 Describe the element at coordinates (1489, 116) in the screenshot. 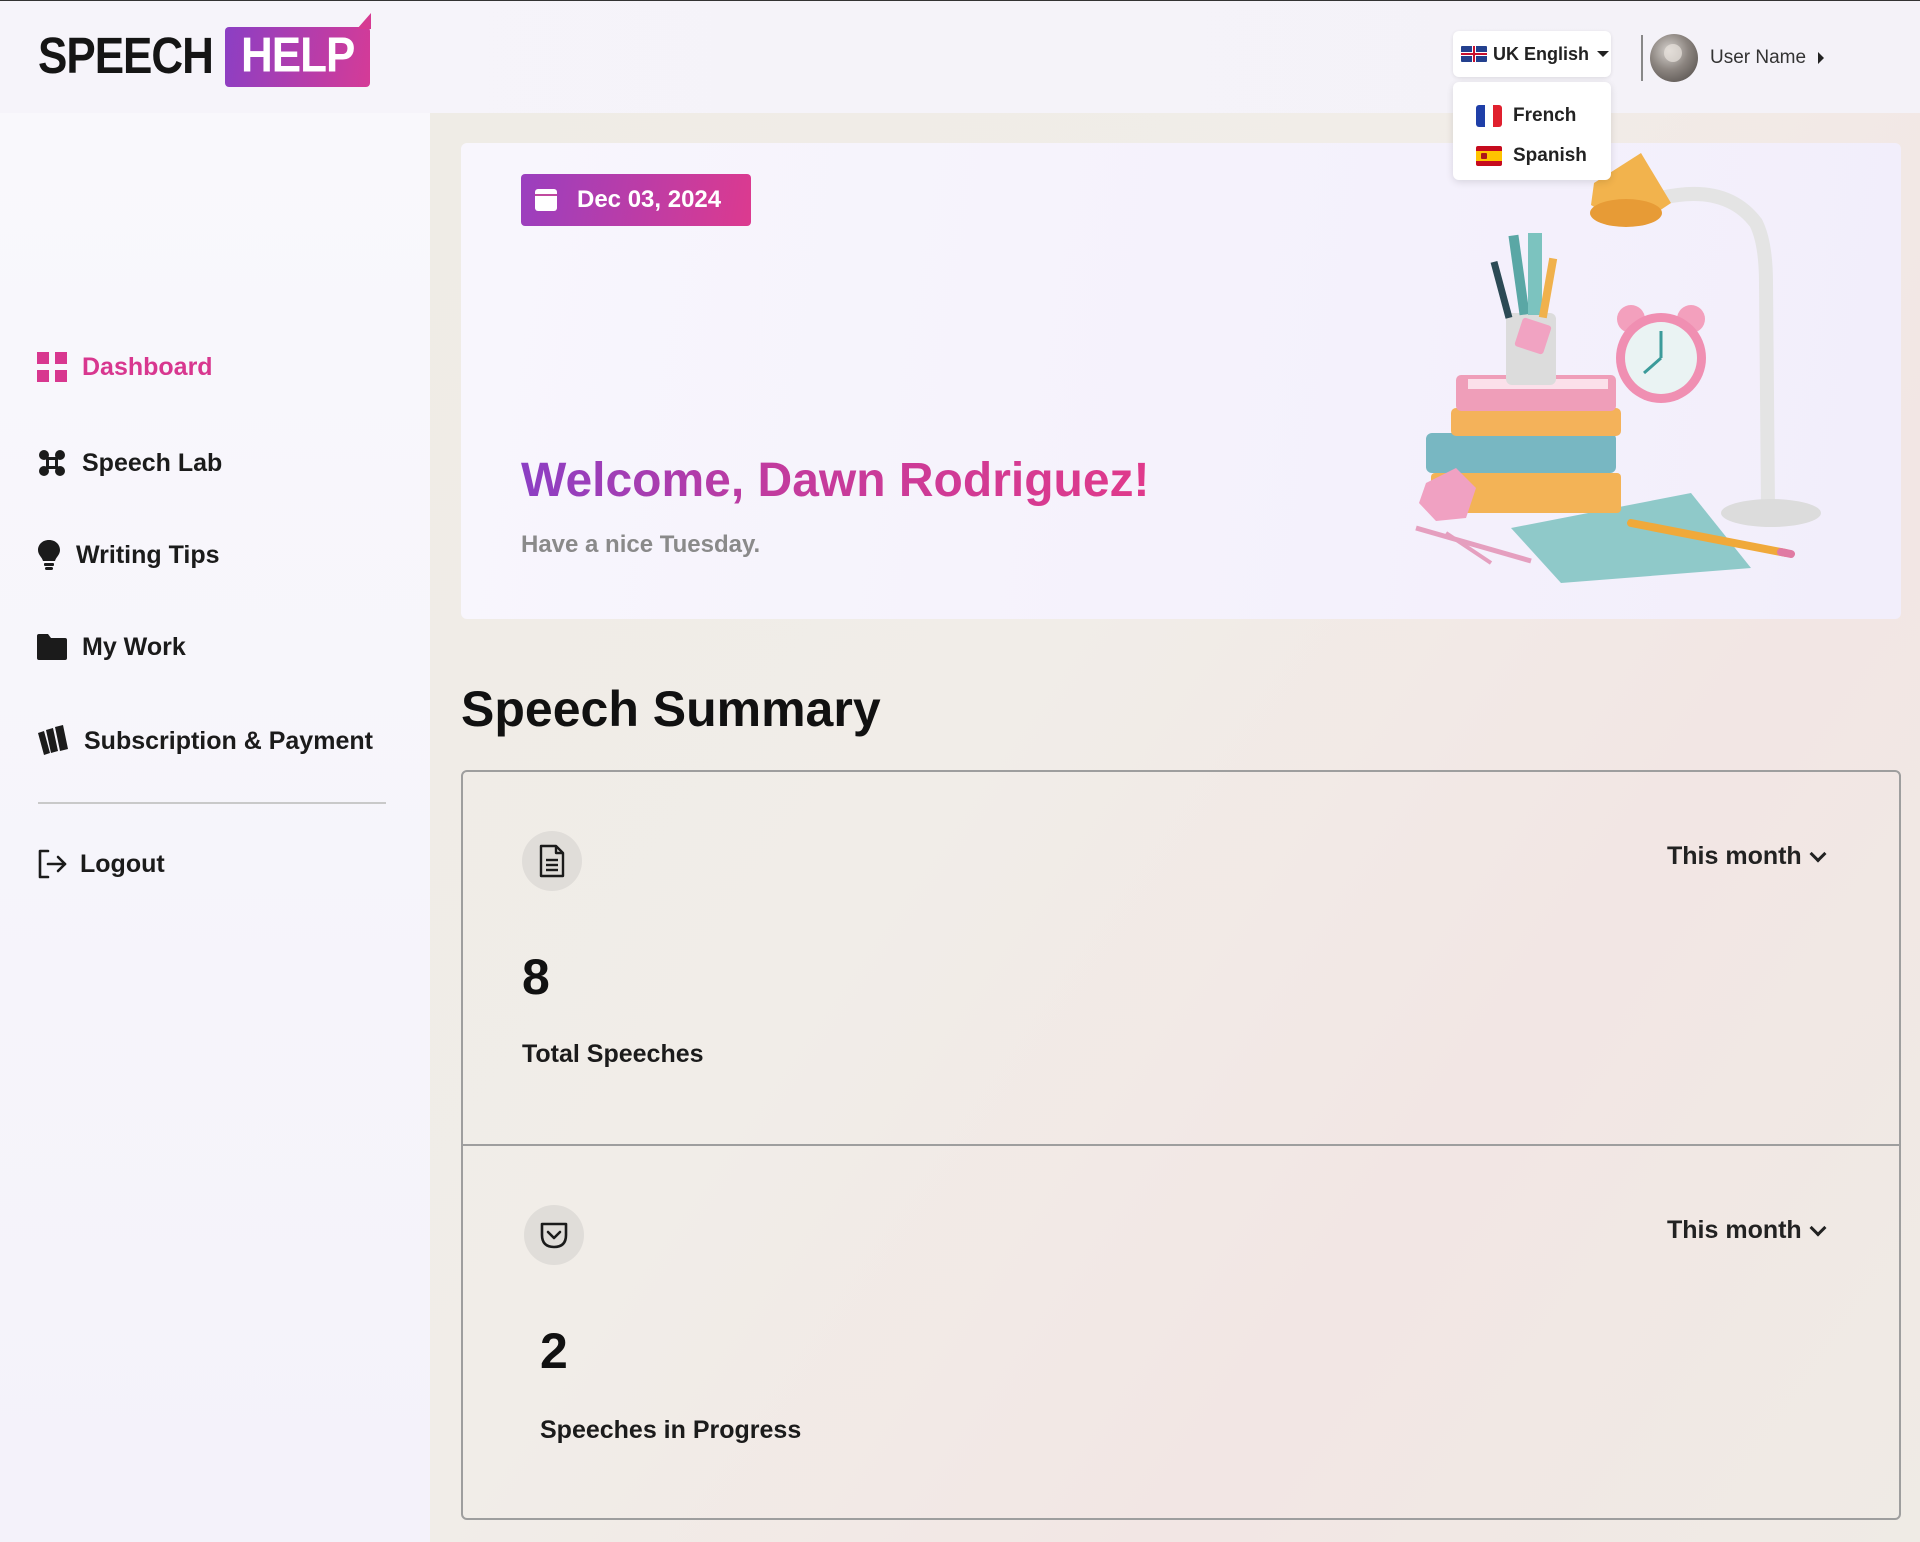

I see `france-flag-icon` at that location.